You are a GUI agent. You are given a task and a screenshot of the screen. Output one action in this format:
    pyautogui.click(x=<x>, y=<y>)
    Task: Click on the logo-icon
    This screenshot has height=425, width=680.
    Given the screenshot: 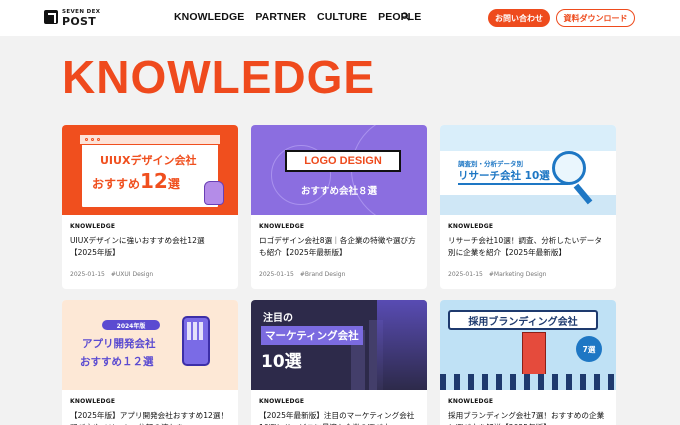 What is the action you would take?
    pyautogui.click(x=51, y=17)
    